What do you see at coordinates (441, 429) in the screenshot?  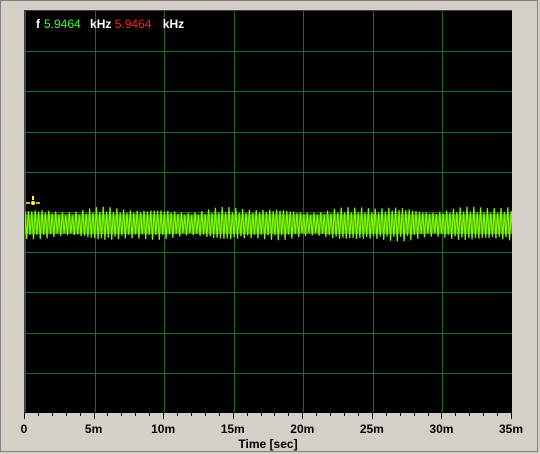 I see `x-tick-label: 30m` at bounding box center [441, 429].